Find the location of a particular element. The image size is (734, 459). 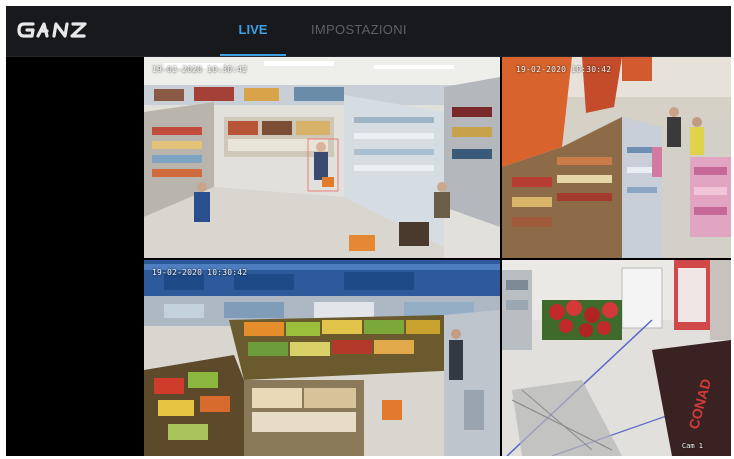

ganz-logo is located at coordinates (59, 30).